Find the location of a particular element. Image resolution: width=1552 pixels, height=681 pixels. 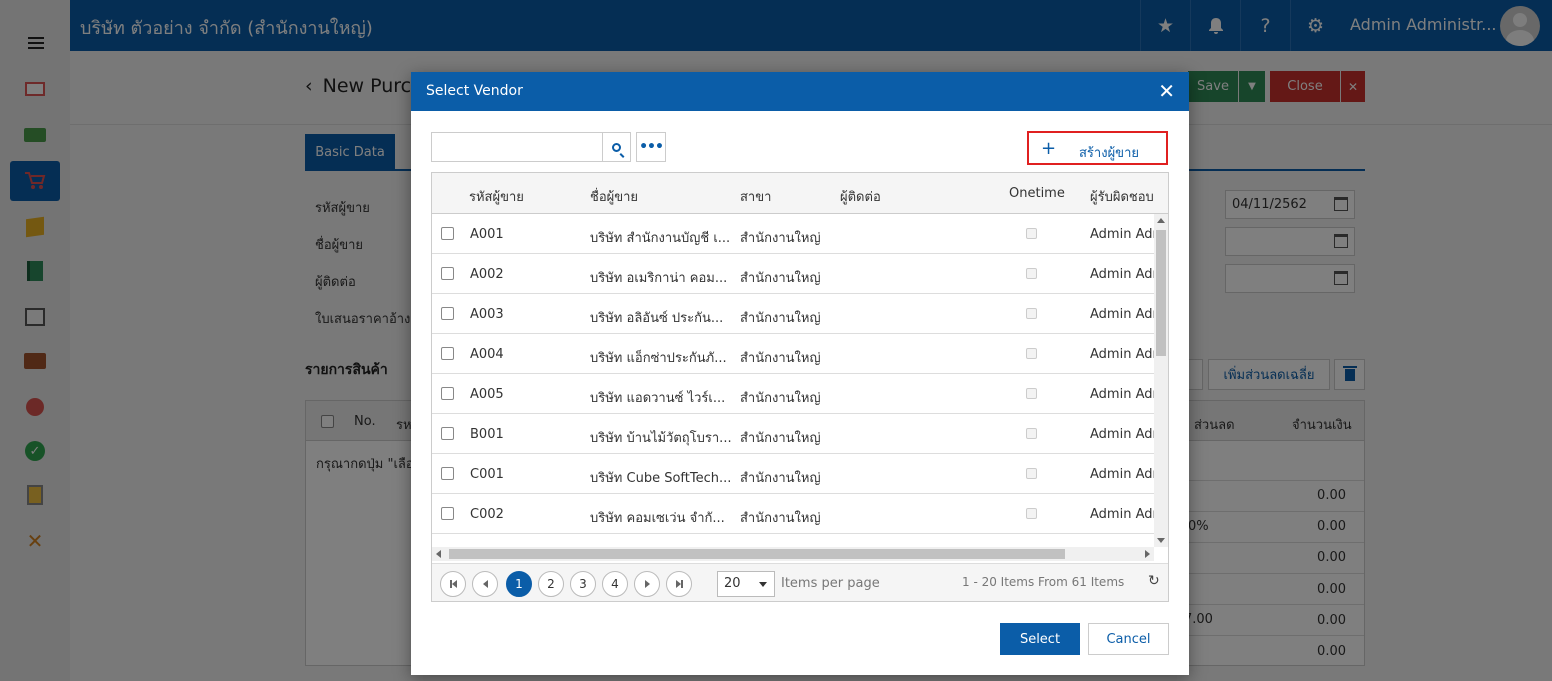

scroll-up-icon is located at coordinates (1161, 220).